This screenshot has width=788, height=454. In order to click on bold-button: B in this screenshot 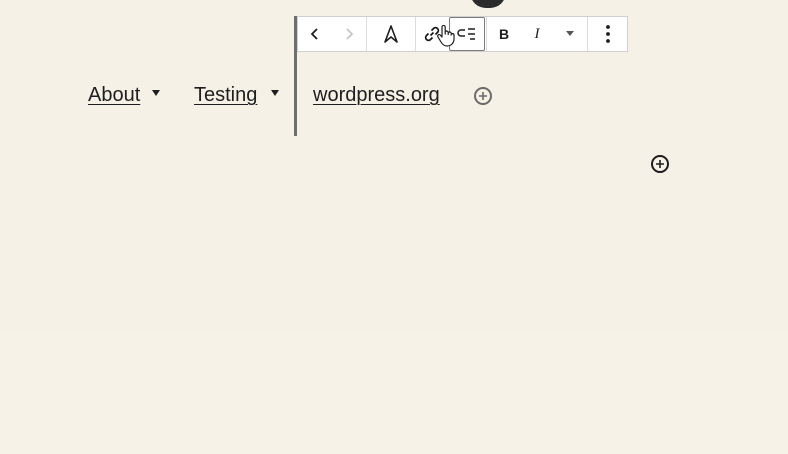, I will do `click(504, 34)`.